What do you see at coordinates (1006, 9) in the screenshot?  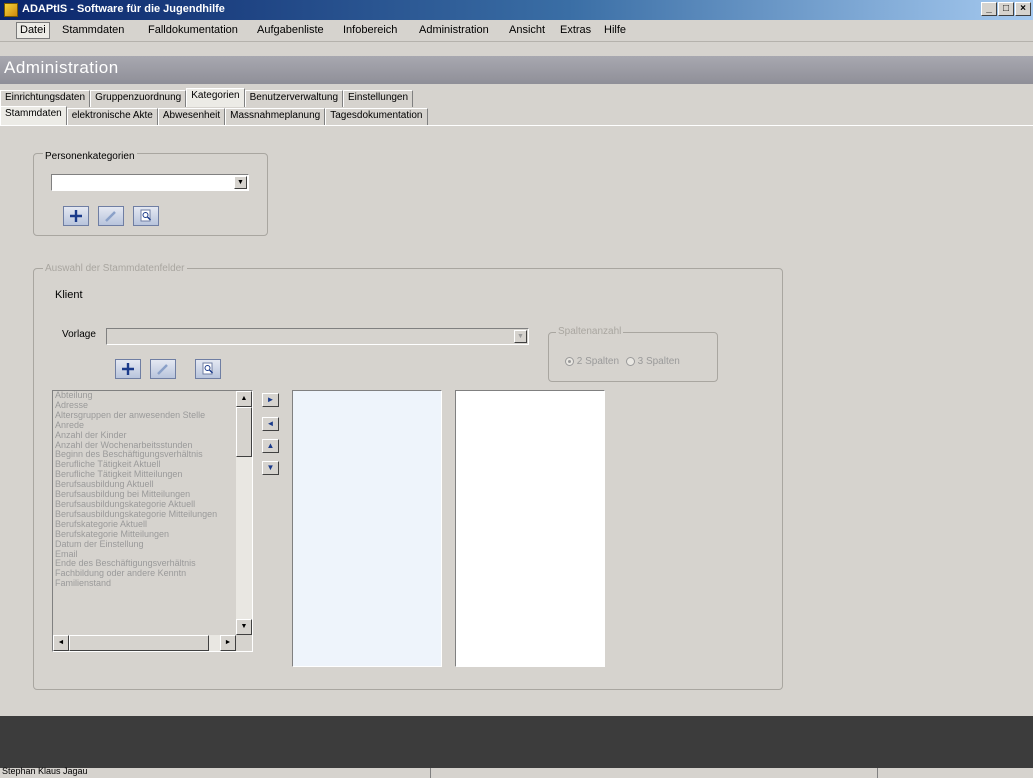 I see `maximize-button: □` at bounding box center [1006, 9].